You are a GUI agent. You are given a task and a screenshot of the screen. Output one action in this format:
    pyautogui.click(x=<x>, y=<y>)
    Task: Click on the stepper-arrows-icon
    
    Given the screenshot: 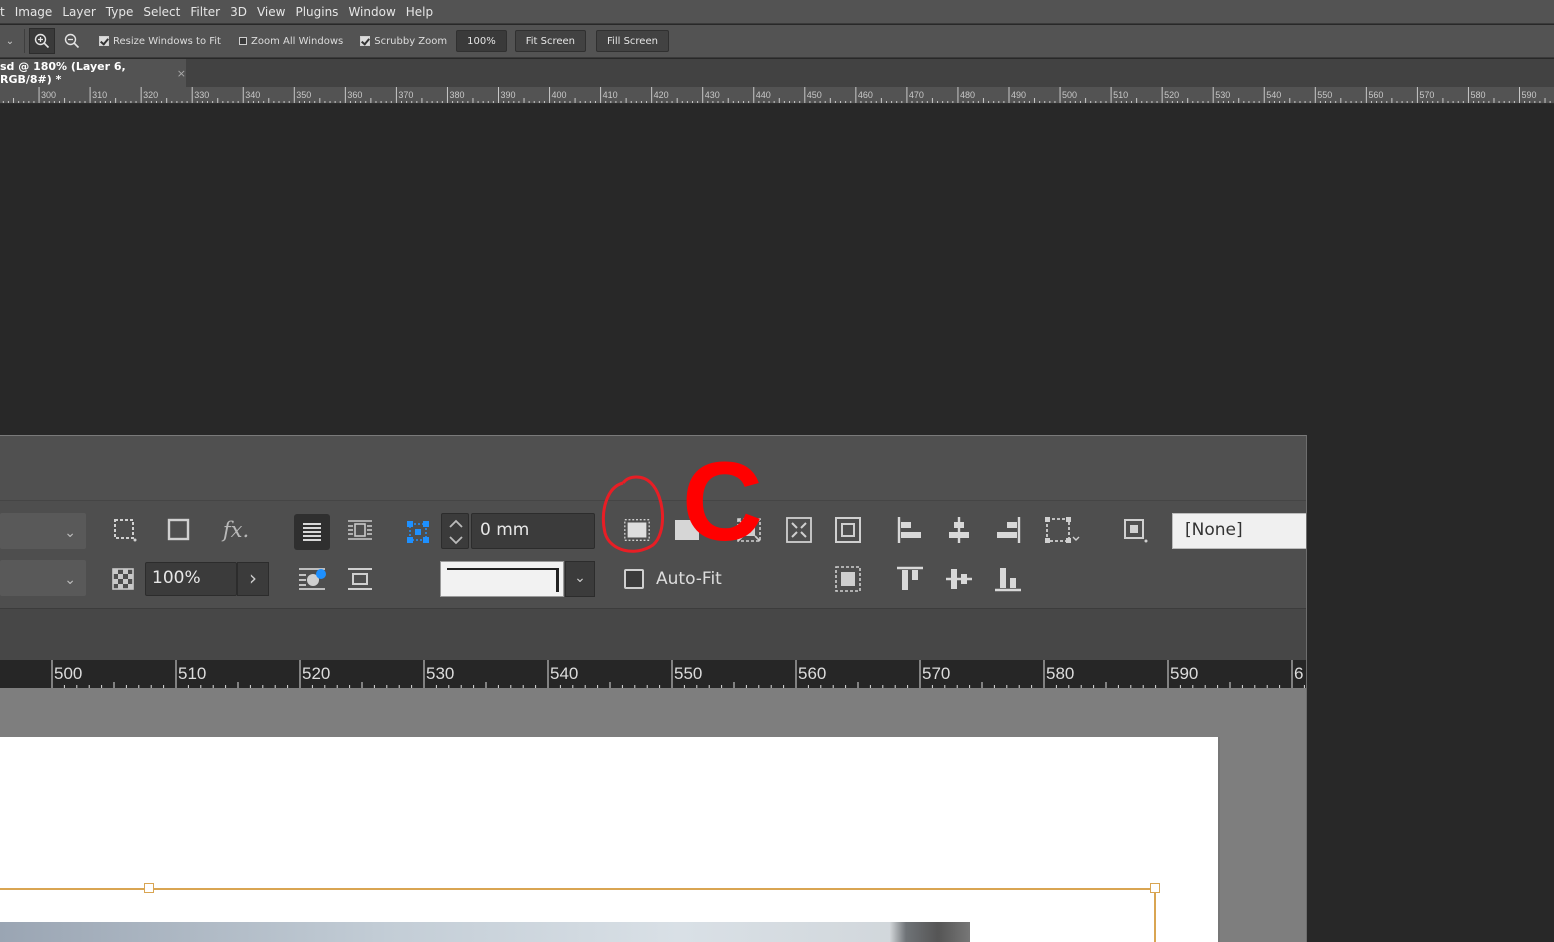 What is the action you would take?
    pyautogui.click(x=456, y=532)
    